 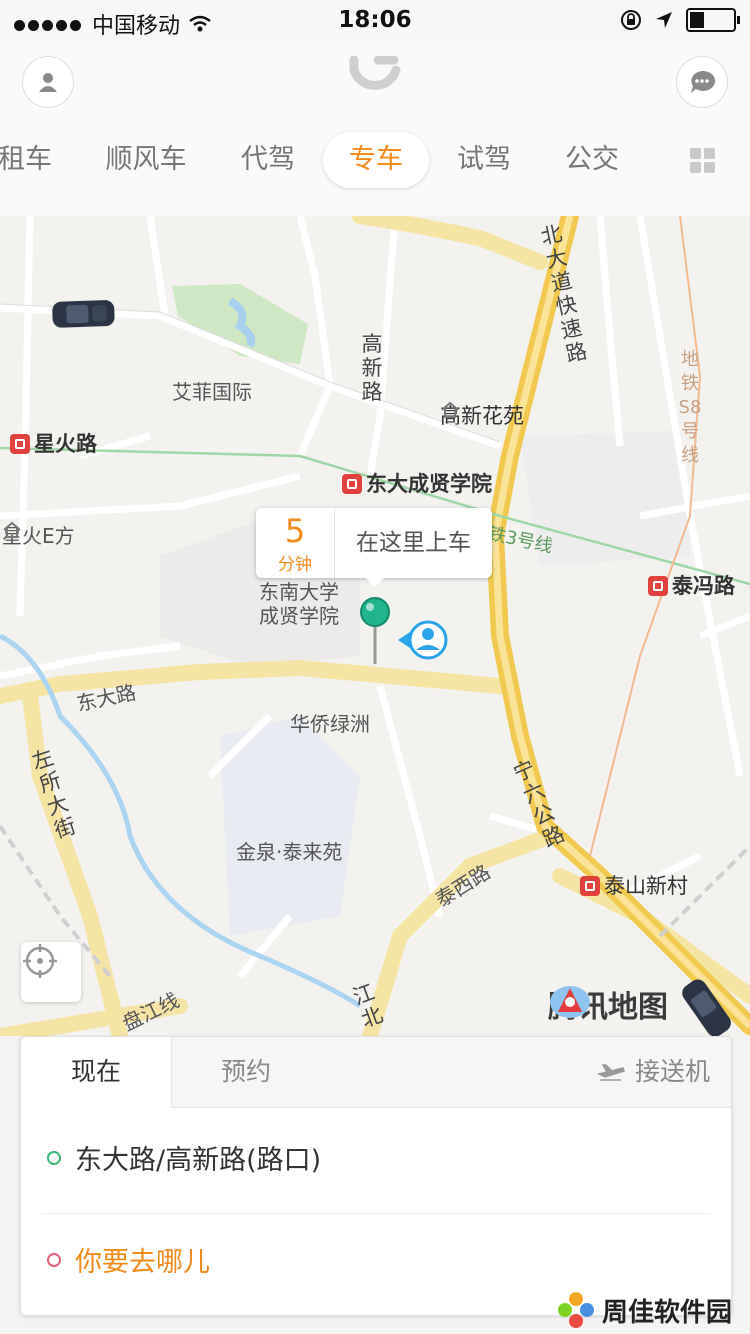 I want to click on map-metro-xinghuo: 星火路, so click(x=53, y=443).